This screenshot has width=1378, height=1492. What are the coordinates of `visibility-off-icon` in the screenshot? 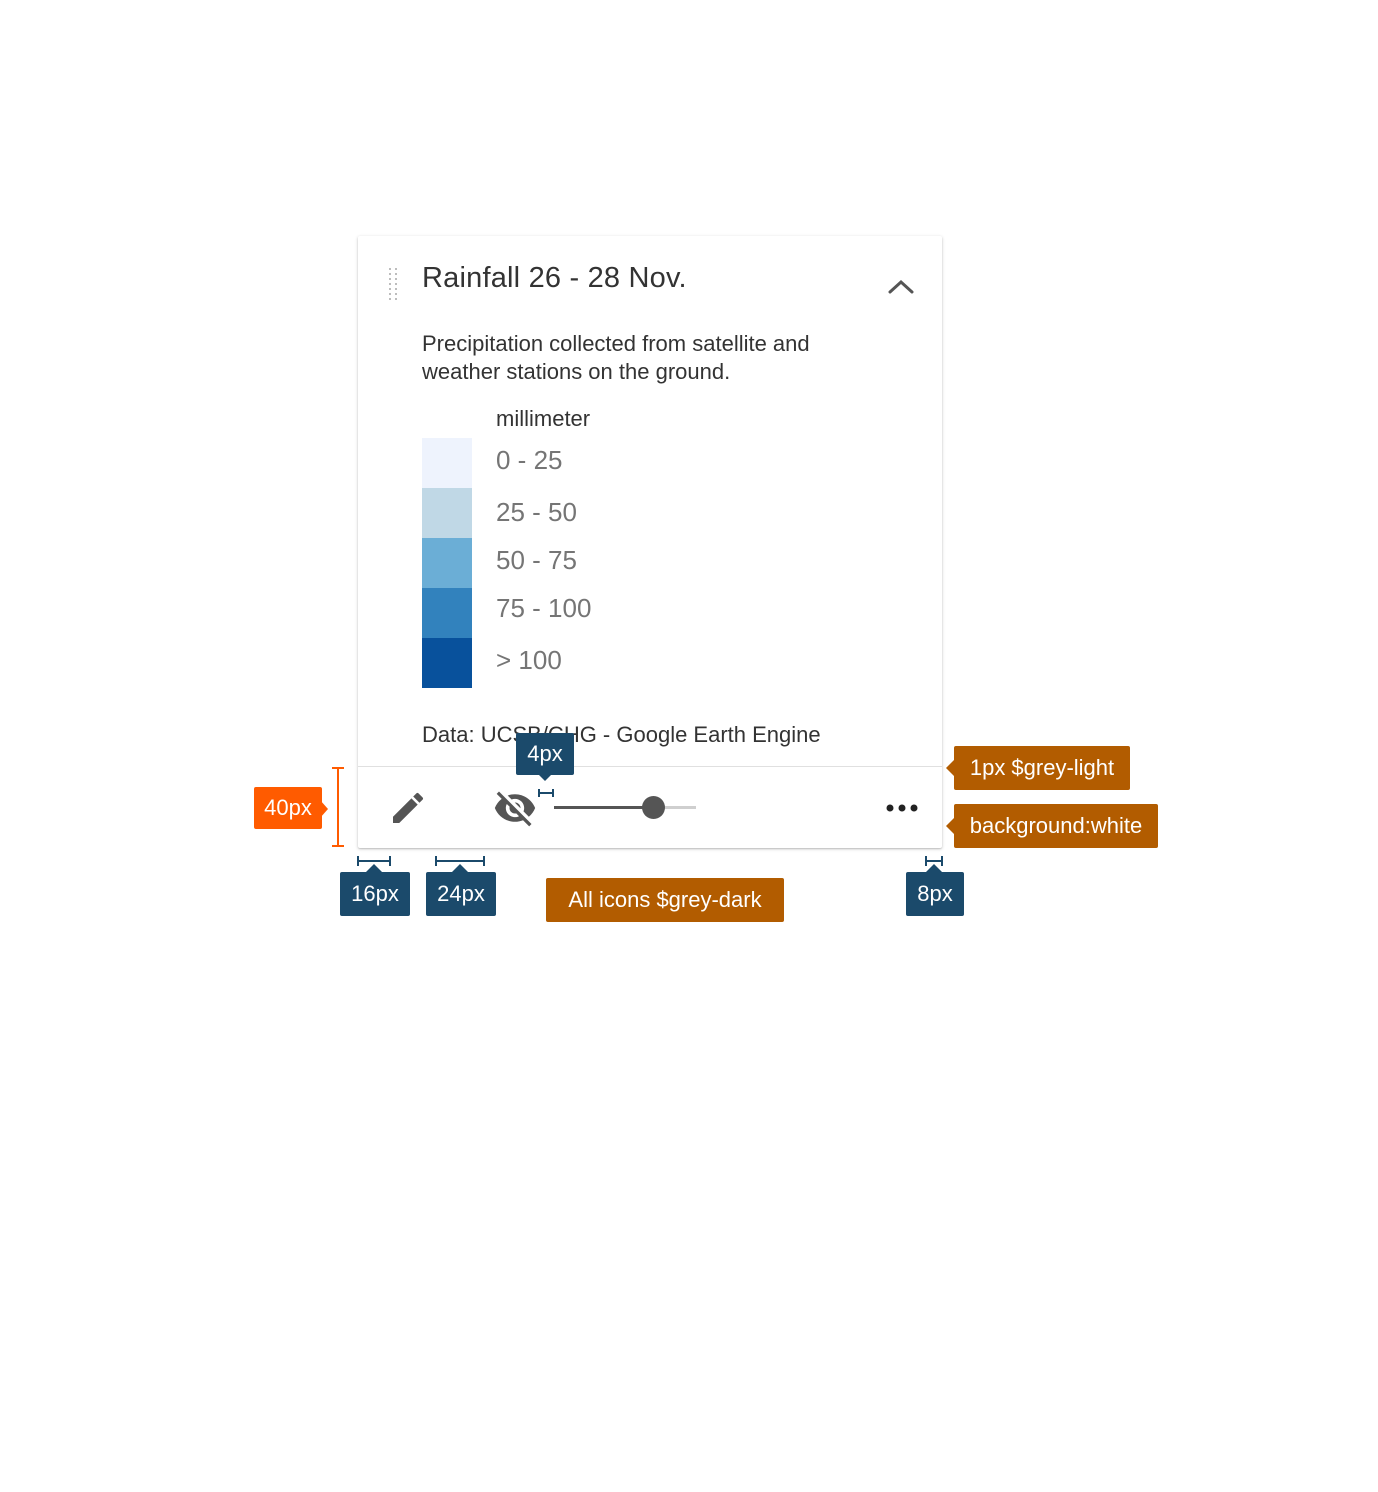 It's located at (515, 809).